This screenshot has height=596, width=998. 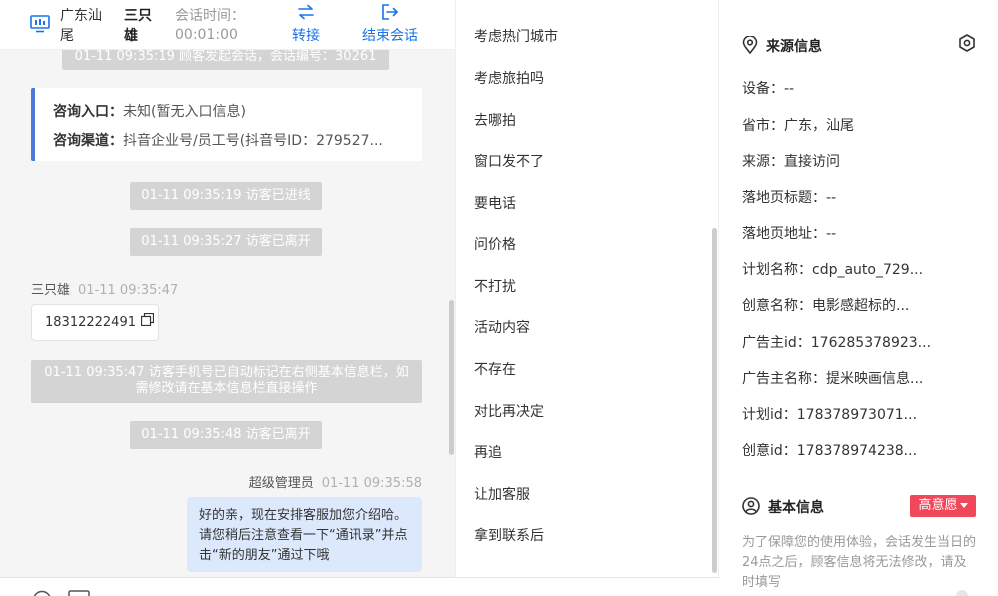 I want to click on settings-icon, so click(x=967, y=45).